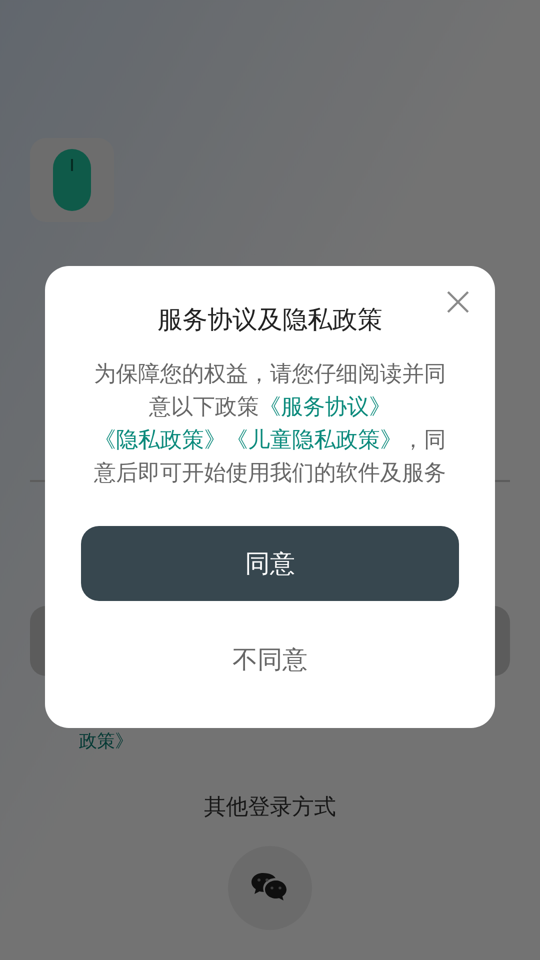 This screenshot has width=540, height=960. What do you see at coordinates (270, 320) in the screenshot?
I see `dialog-title: 服务协议及隐私政策` at bounding box center [270, 320].